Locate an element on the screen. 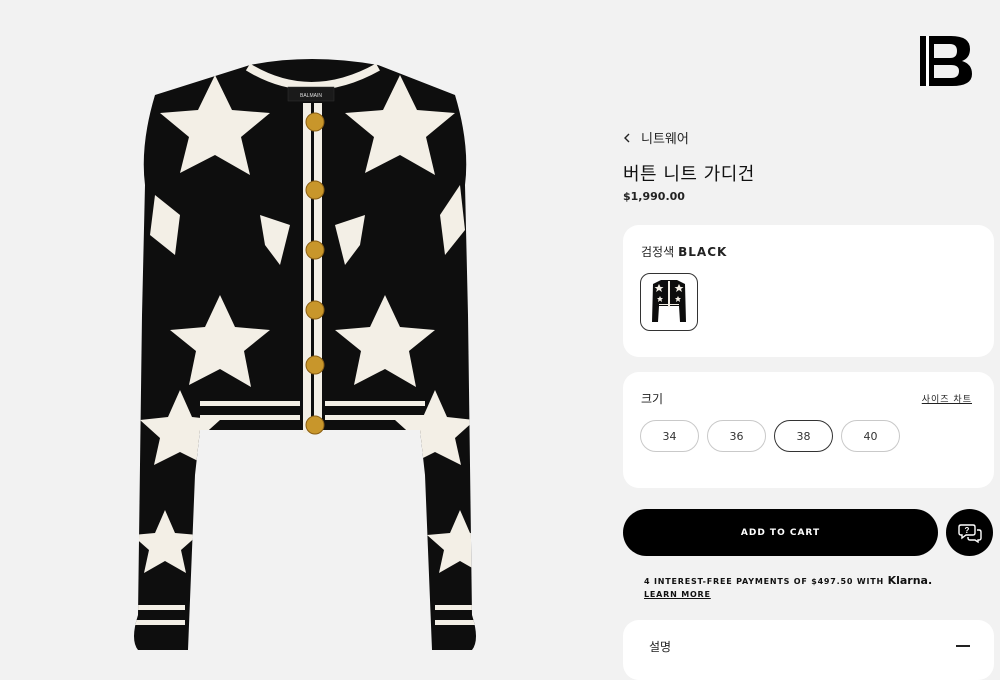 This screenshot has height=680, width=1000. add-to-cart-button: ADD TO CART is located at coordinates (780, 532).